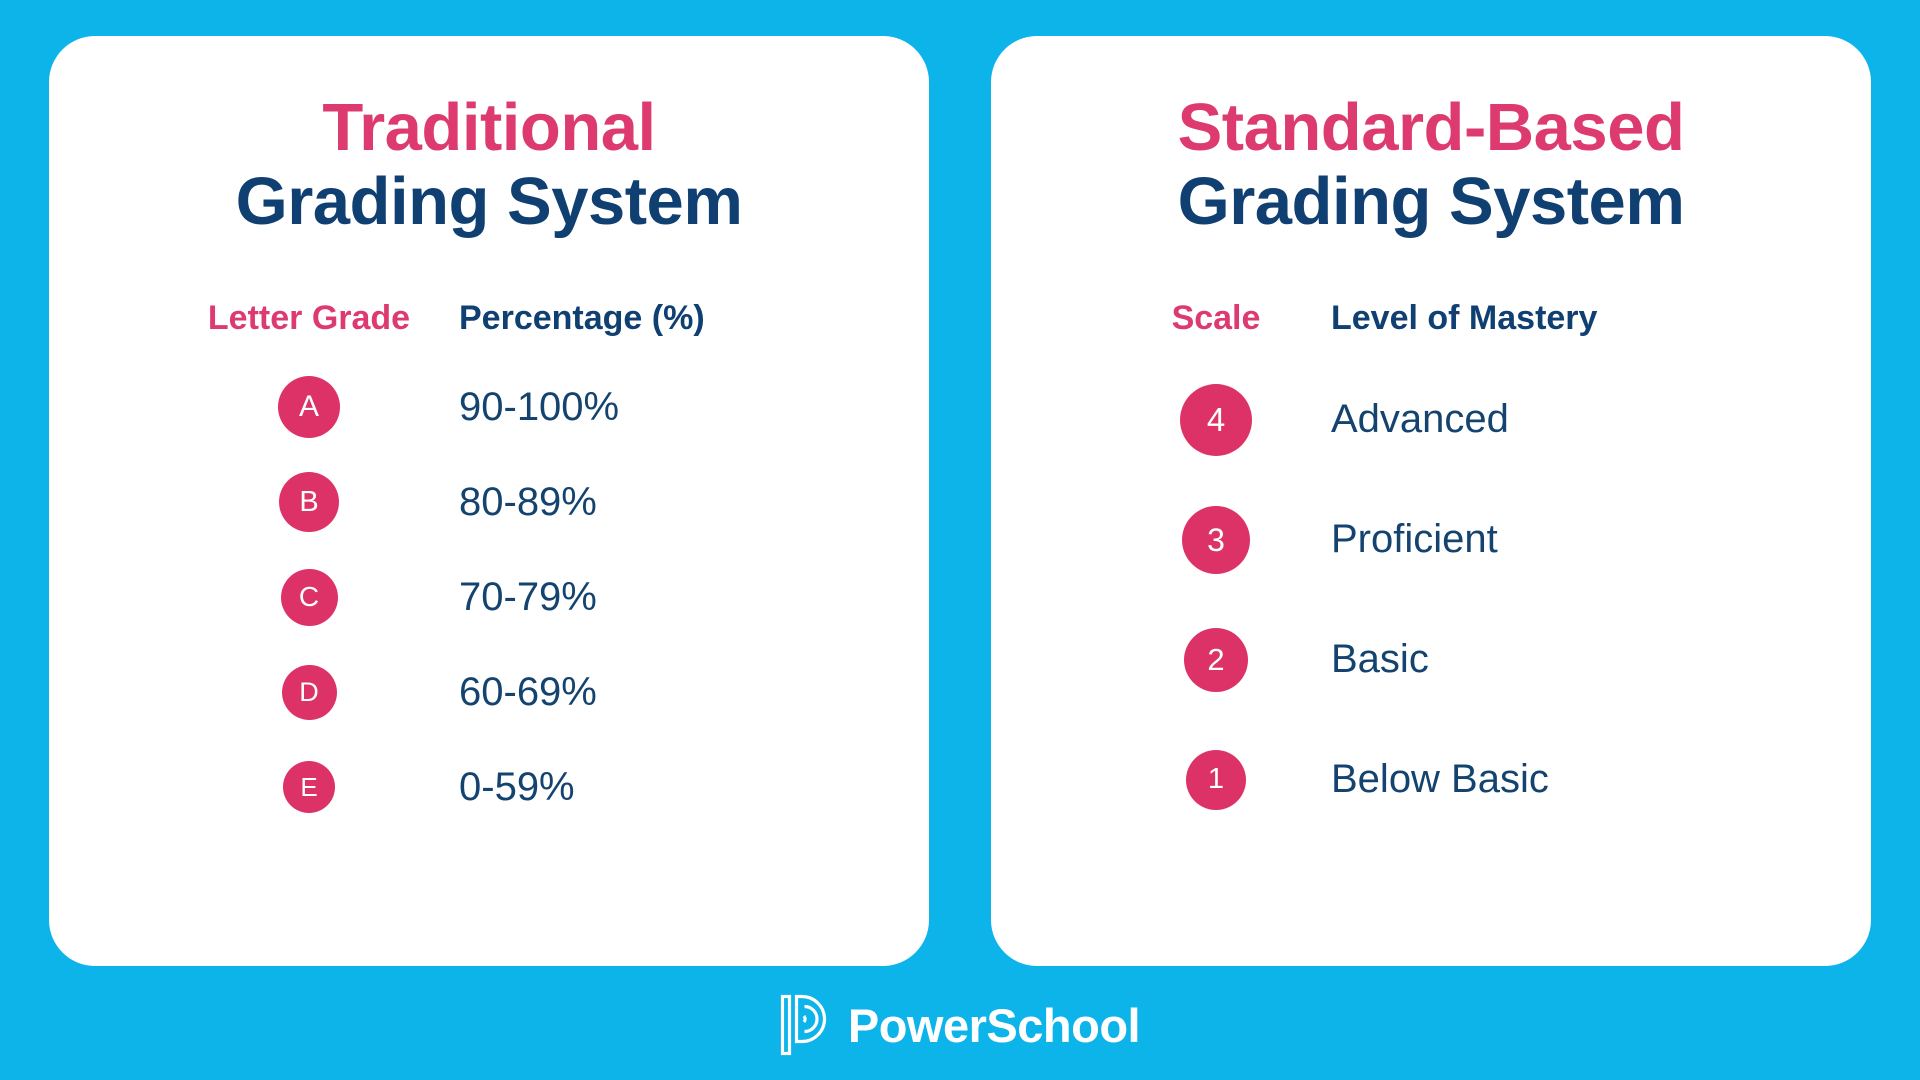 The height and width of the screenshot is (1080, 1920). Describe the element at coordinates (1464, 317) in the screenshot. I see `level-of-mastery-header-label: Level of Mastery` at that location.